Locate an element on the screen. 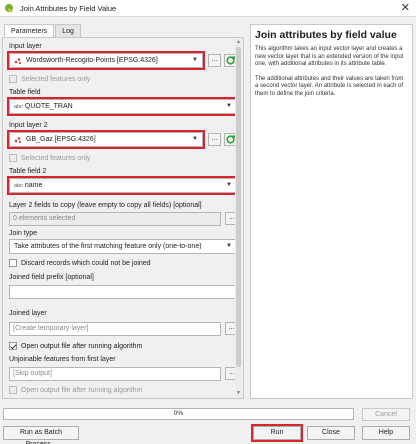  progress-label: 0% is located at coordinates (178, 413).